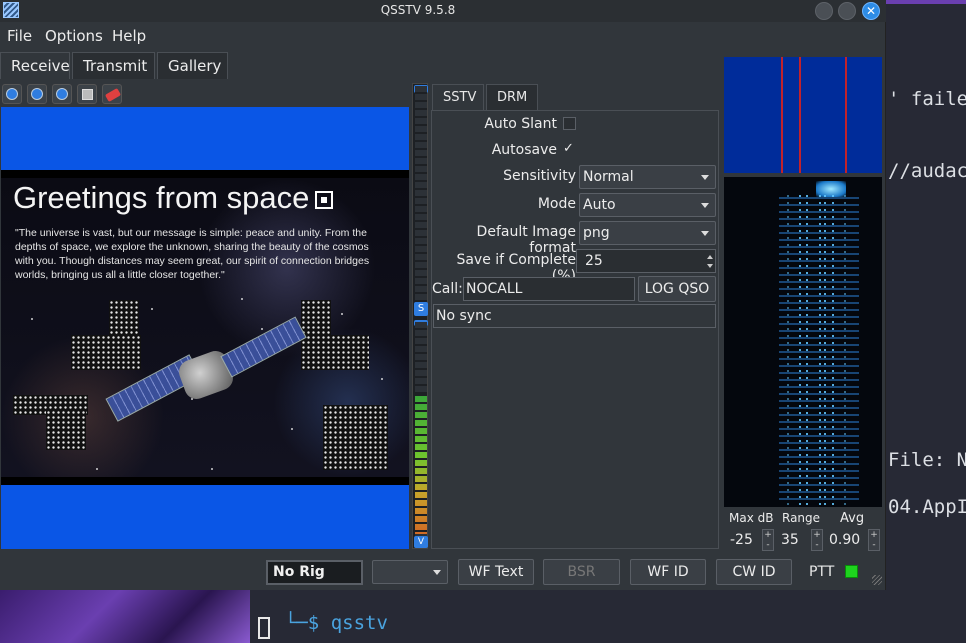 Image resolution: width=966 pixels, height=643 pixels. What do you see at coordinates (569, 149) in the screenshot?
I see `autosave-checkbox: ✓` at bounding box center [569, 149].